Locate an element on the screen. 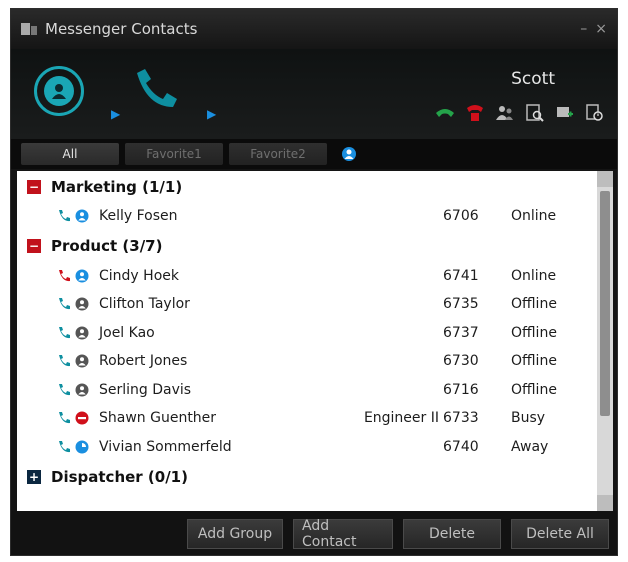  group-header: − Product (3/7) is located at coordinates (307, 246).